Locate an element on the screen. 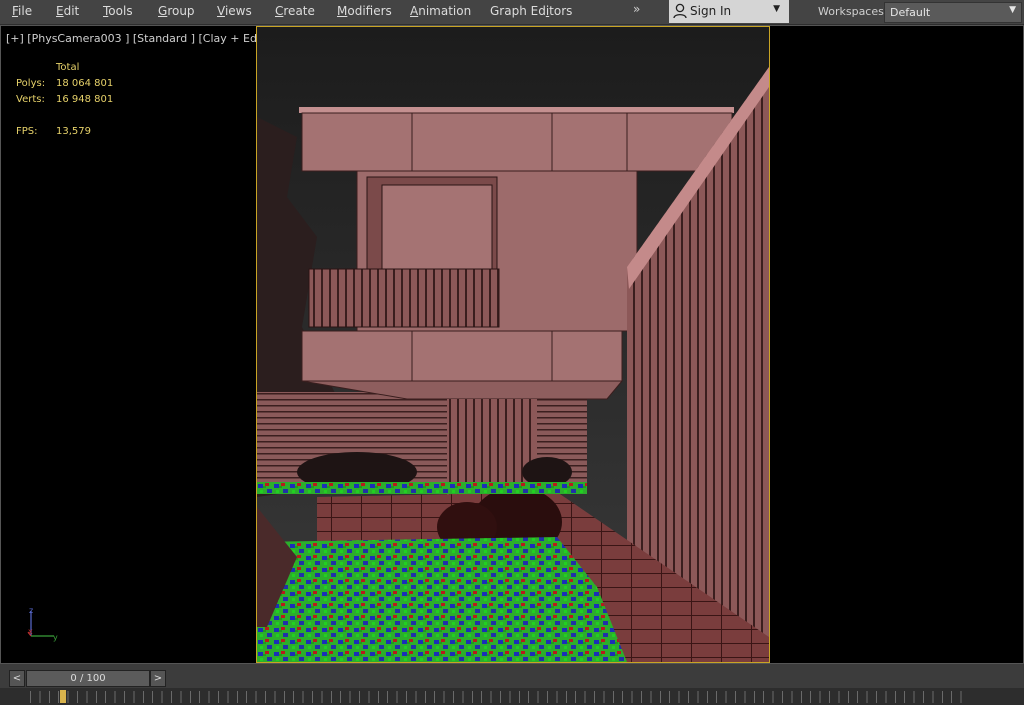 The height and width of the screenshot is (705, 1024). prev-frame-button: < is located at coordinates (17, 678).